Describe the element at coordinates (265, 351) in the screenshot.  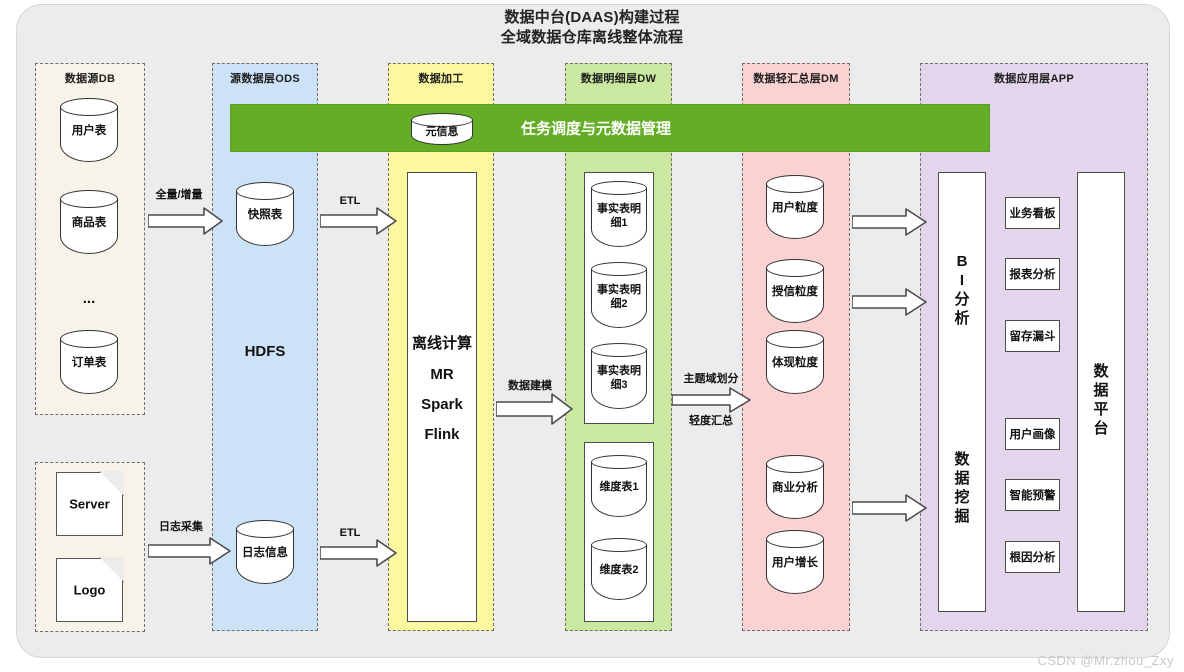
I see `ods-storage-label: HDFS` at that location.